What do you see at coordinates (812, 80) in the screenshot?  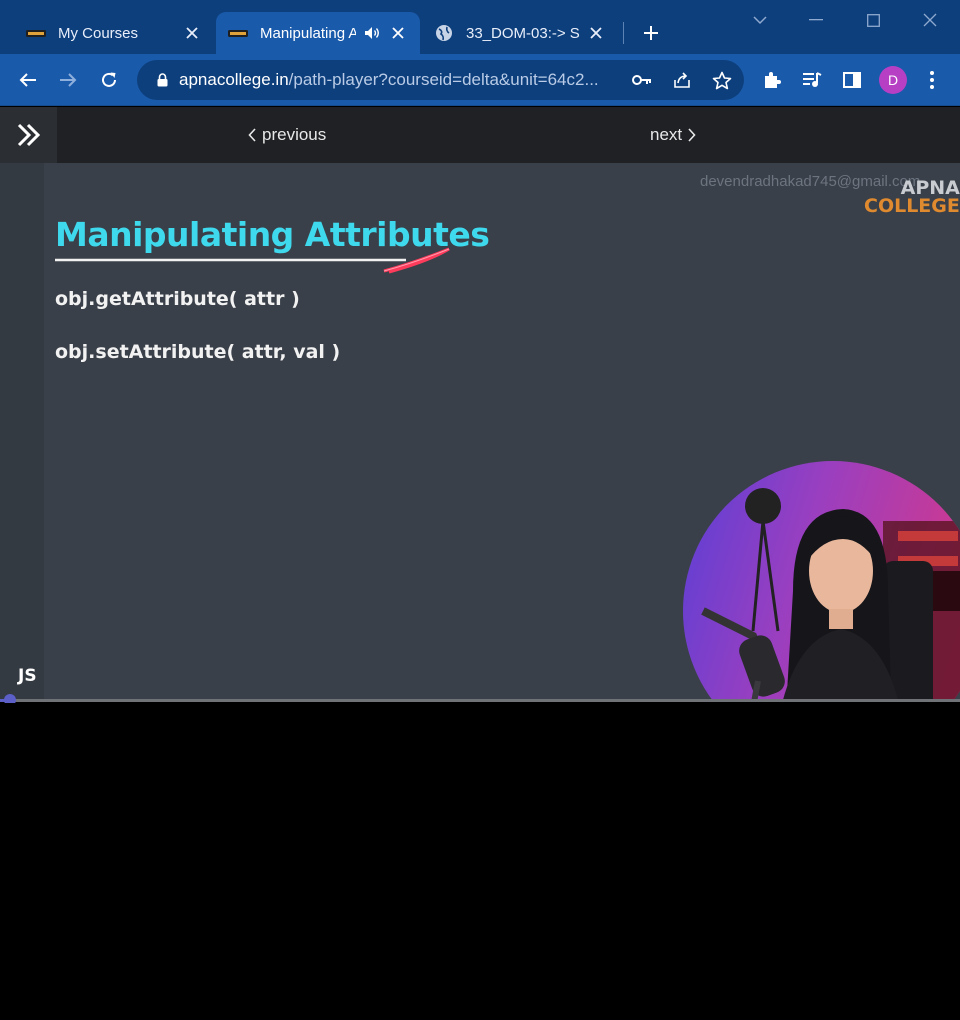 I see `media-queue-icon` at bounding box center [812, 80].